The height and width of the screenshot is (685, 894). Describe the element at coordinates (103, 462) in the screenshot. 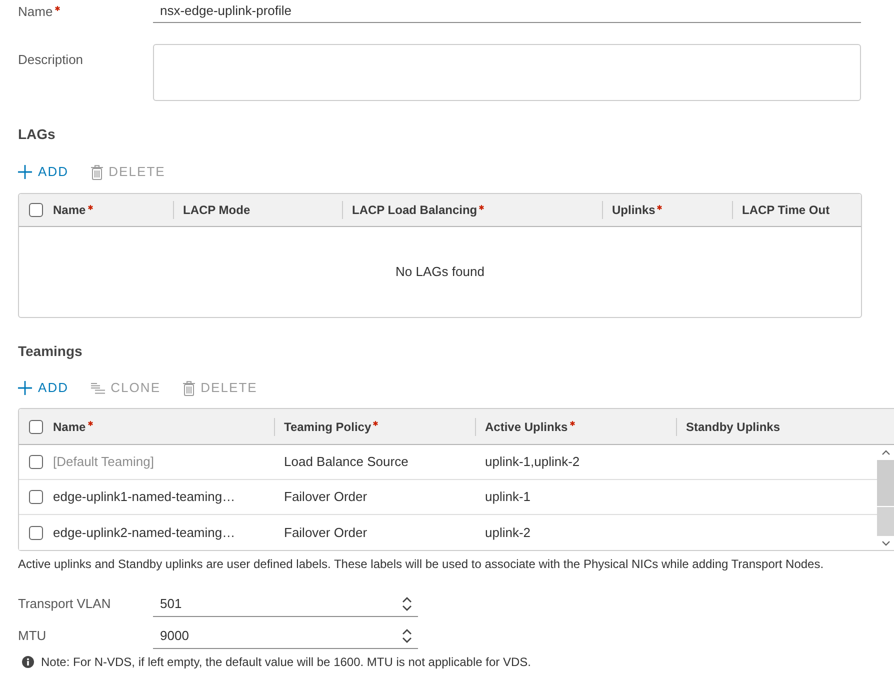

I see `table-cell-text: [Default Teaming]` at that location.